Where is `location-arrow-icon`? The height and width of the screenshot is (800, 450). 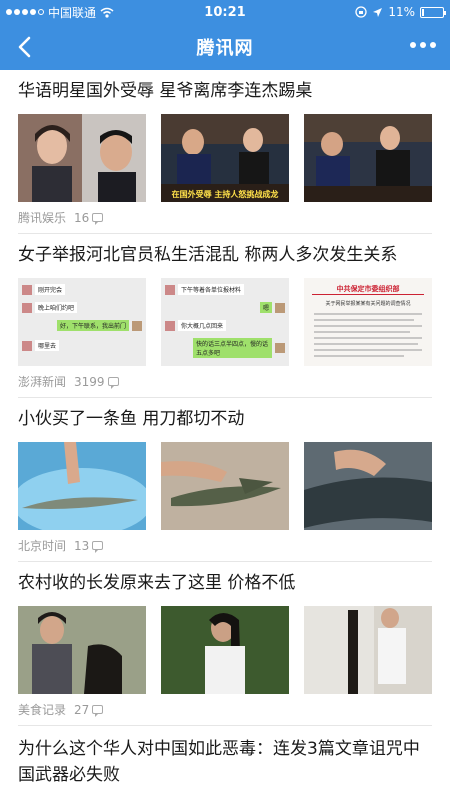
location-arrow-icon is located at coordinates (378, 12).